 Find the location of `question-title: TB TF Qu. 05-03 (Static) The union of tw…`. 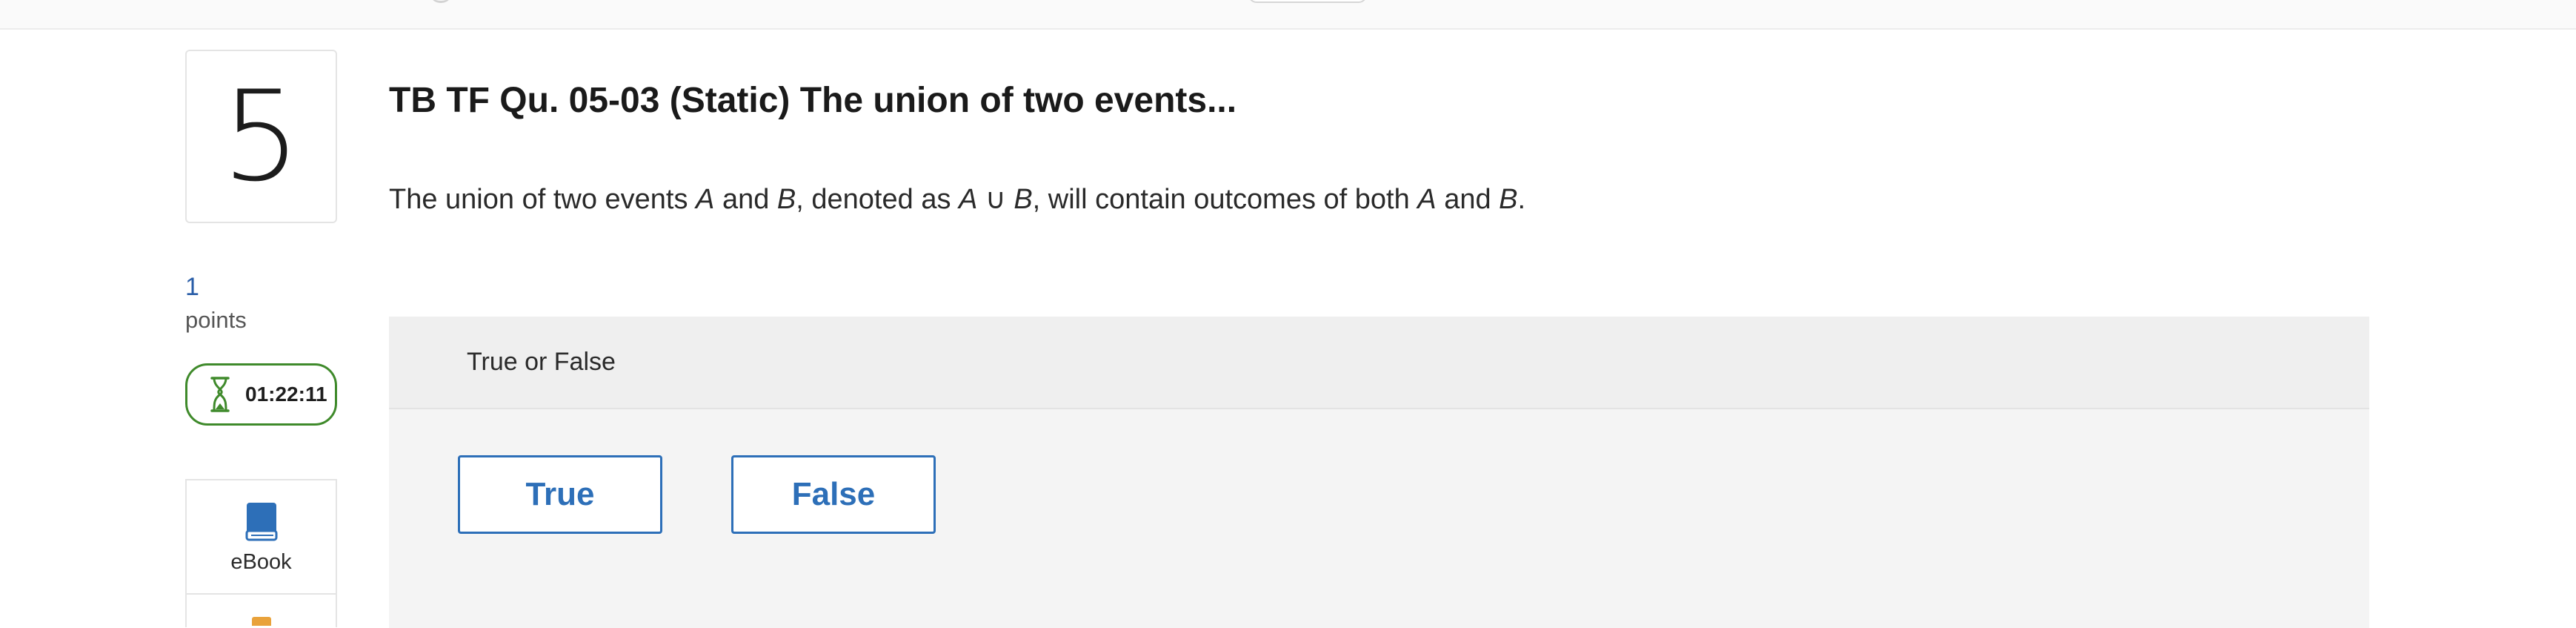

question-title: TB TF Qu. 05-03 (Static) The union of tw… is located at coordinates (813, 100).